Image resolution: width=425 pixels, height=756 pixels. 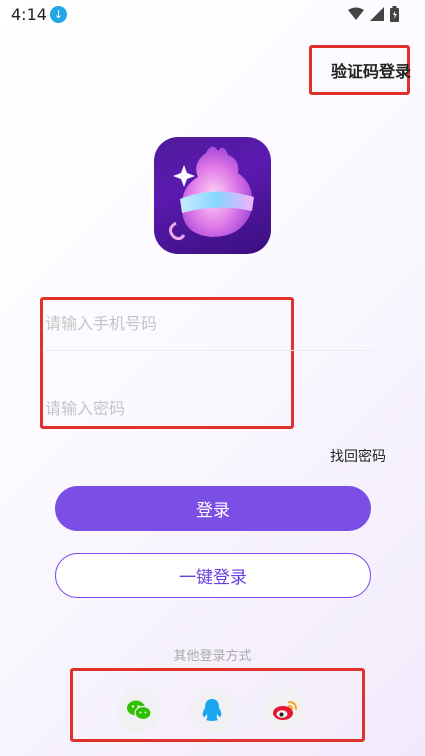 What do you see at coordinates (213, 575) in the screenshot?
I see `one-click-login-button: 一键登录` at bounding box center [213, 575].